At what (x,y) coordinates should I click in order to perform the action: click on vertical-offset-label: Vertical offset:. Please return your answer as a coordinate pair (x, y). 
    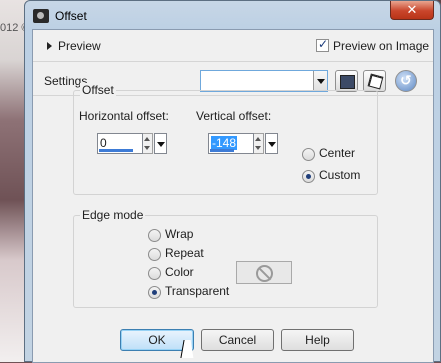
    Looking at the image, I should click on (234, 116).